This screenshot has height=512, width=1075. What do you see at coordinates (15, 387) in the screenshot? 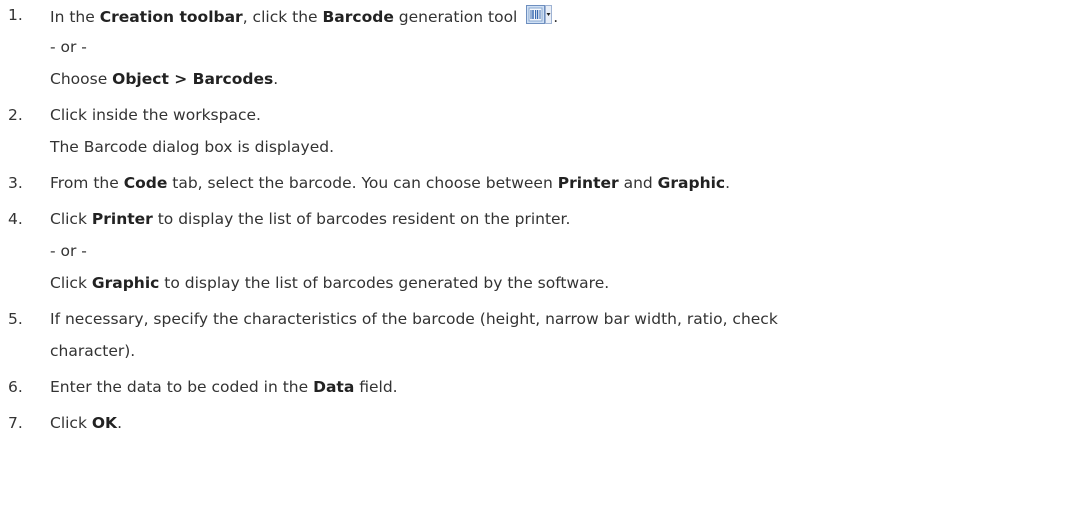
I see `step-number: 6.` at bounding box center [15, 387].